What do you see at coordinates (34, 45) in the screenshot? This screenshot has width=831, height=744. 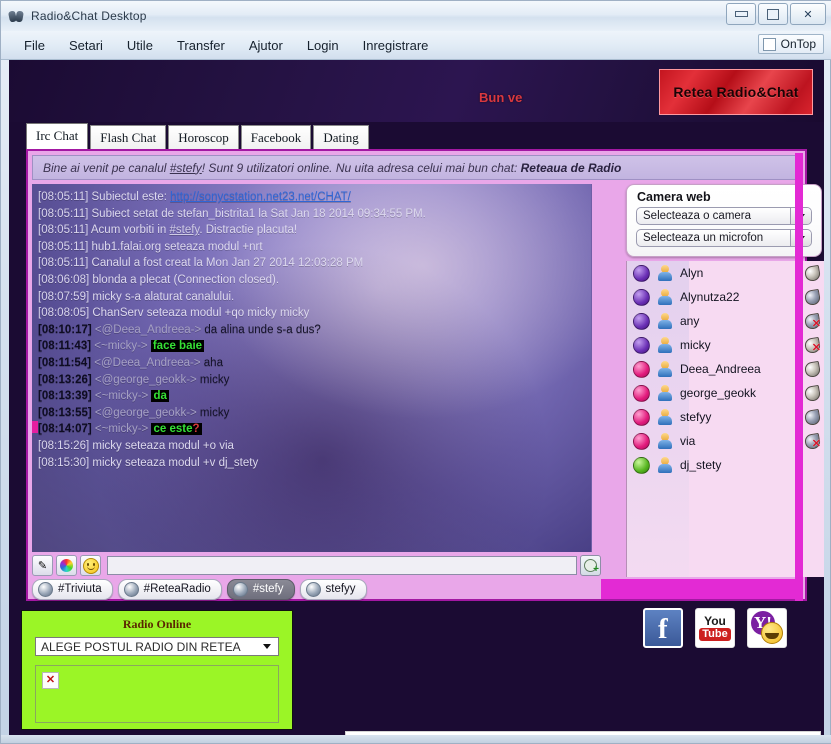 I see `menu-item-file: File` at bounding box center [34, 45].